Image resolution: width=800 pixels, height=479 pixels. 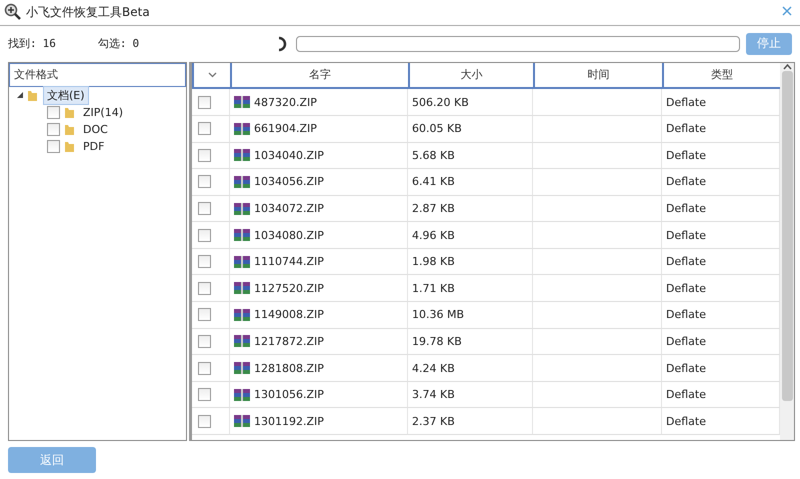 I want to click on size-cell: 10.36 MB, so click(x=470, y=315).